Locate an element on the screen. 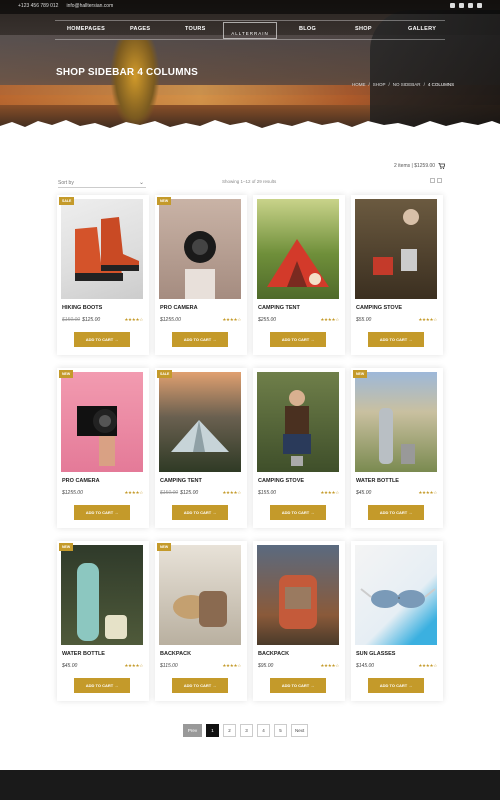  breadcrumb-home: HOME is located at coordinates (359, 84).